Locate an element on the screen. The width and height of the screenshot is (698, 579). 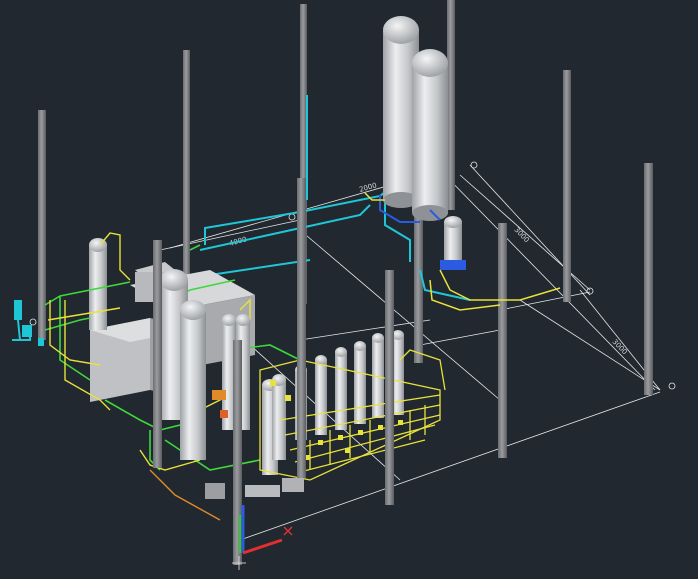
ucs-icon is located at coordinates (266, 530).